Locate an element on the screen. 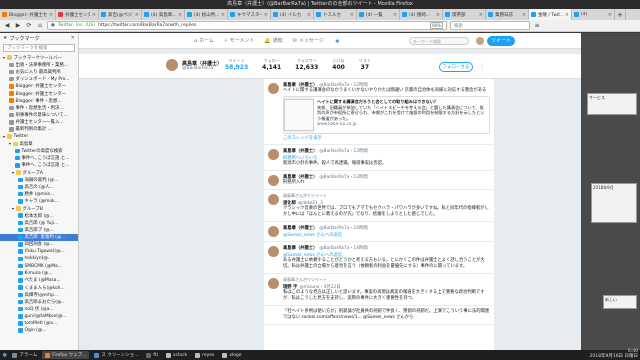  back-button: ◀ is located at coordinates (7, 26).